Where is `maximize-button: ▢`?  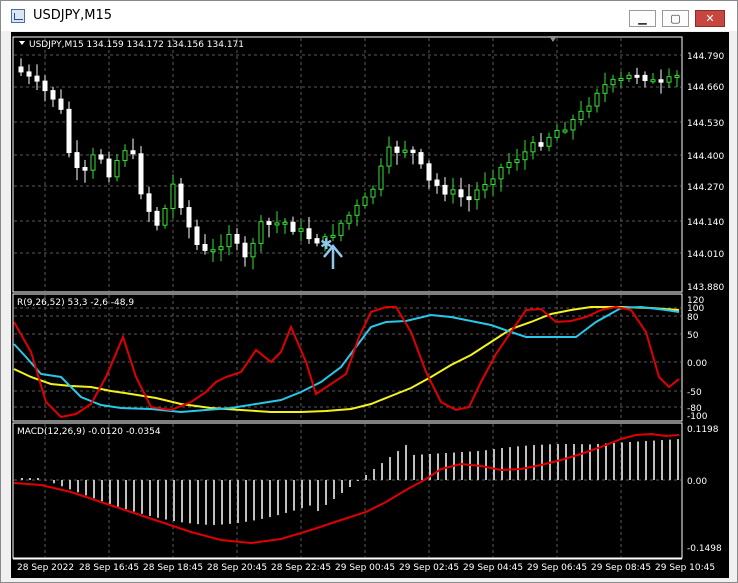 maximize-button: ▢ is located at coordinates (675, 18).